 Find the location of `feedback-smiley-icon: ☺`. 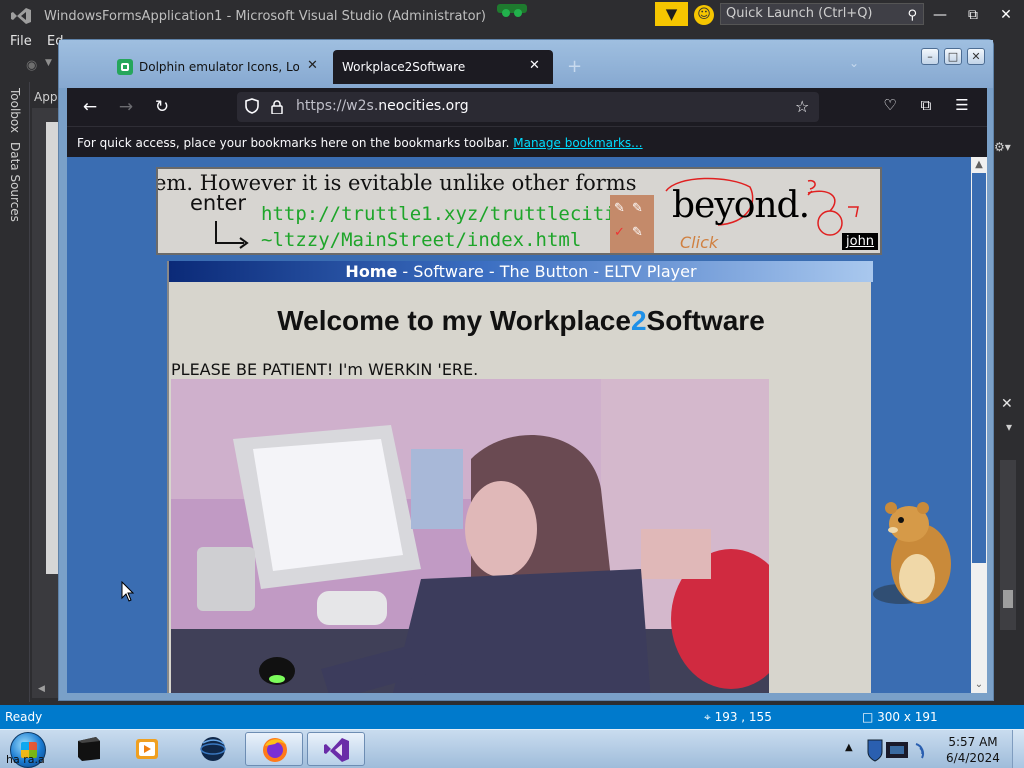

feedback-smiley-icon: ☺ is located at coordinates (704, 15).